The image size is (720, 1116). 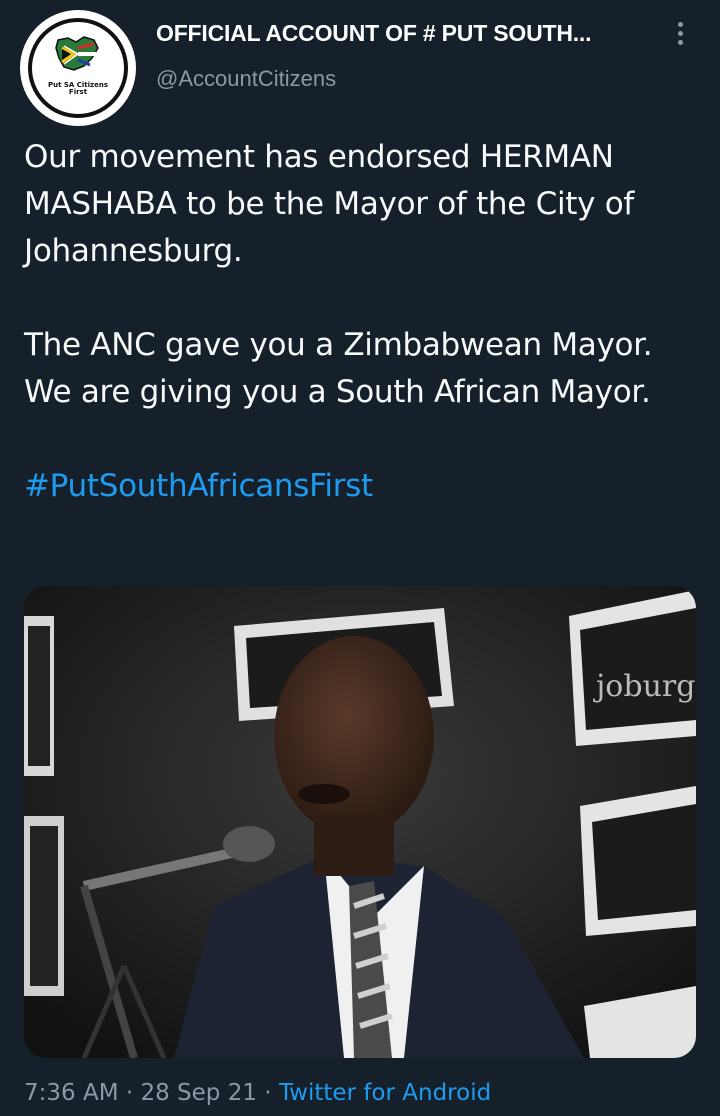 What do you see at coordinates (680, 37) in the screenshot?
I see `more-options-icon` at bounding box center [680, 37].